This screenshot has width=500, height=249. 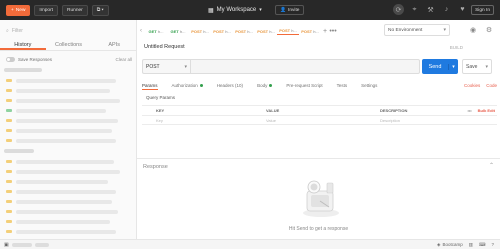 What do you see at coordinates (6, 245) in the screenshot?
I see `sidebar-toggle-icon: ▣` at bounding box center [6, 245].